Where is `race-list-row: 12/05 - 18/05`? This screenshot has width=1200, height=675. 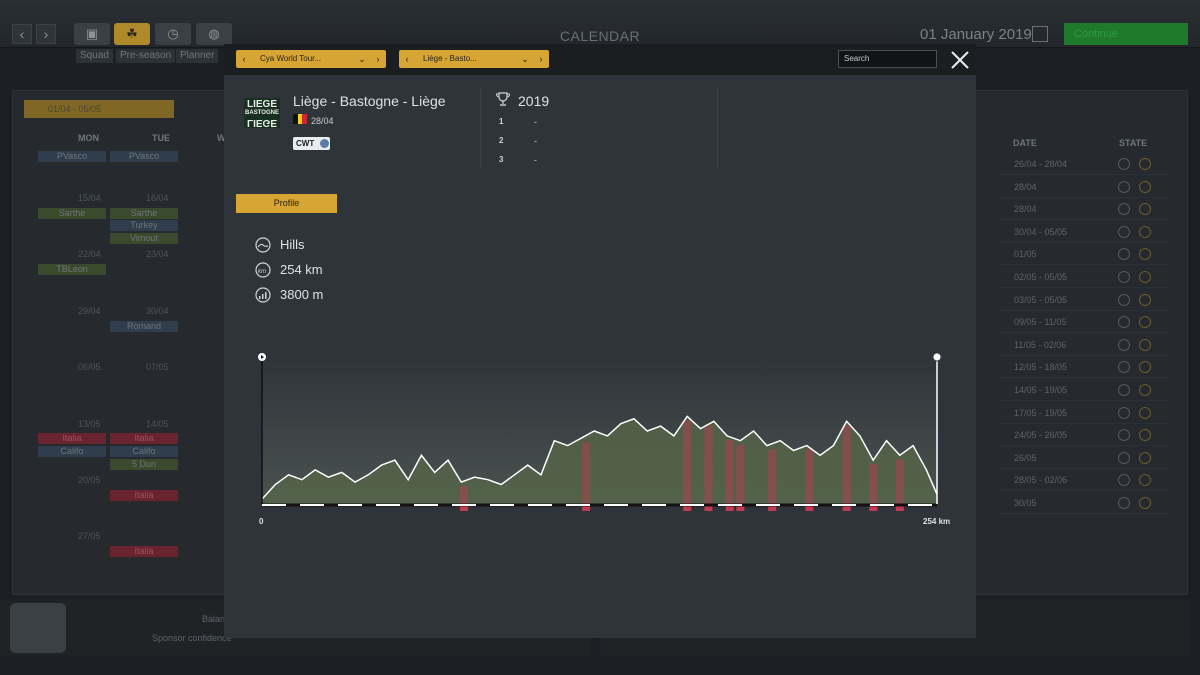 race-list-row: 12/05 - 18/05 is located at coordinates (1085, 367).